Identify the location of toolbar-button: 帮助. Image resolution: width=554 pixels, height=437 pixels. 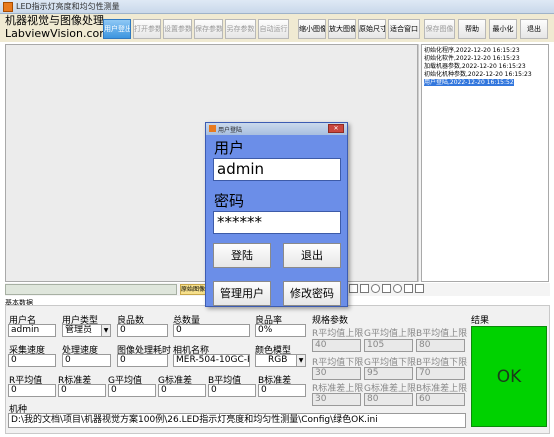
(472, 29).